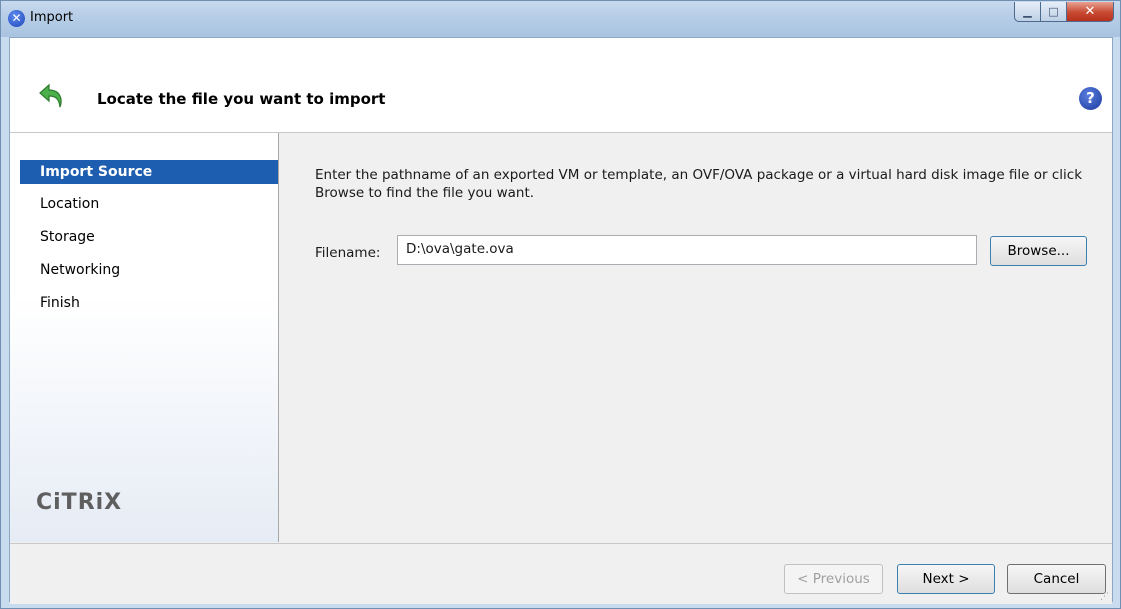 The image size is (1121, 609). Describe the element at coordinates (561, 573) in the screenshot. I see `wizard-footer: < Previous Next > Cancel ⋰` at that location.